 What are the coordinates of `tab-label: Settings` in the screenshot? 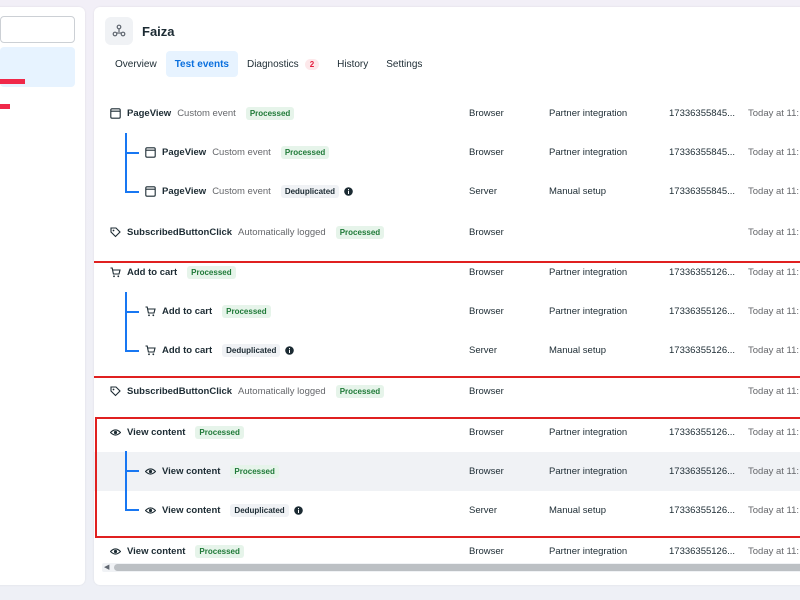 It's located at (404, 64).